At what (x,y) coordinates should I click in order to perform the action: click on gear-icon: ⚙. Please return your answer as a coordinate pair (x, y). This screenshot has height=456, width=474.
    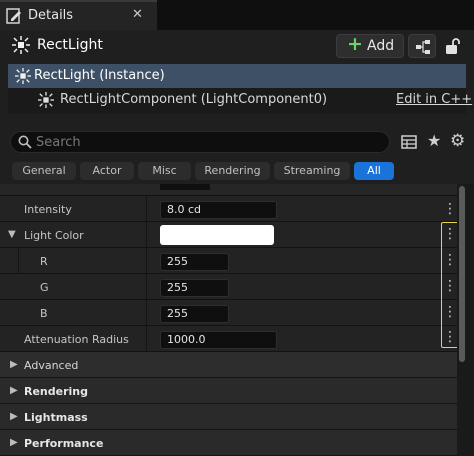
    Looking at the image, I should click on (457, 141).